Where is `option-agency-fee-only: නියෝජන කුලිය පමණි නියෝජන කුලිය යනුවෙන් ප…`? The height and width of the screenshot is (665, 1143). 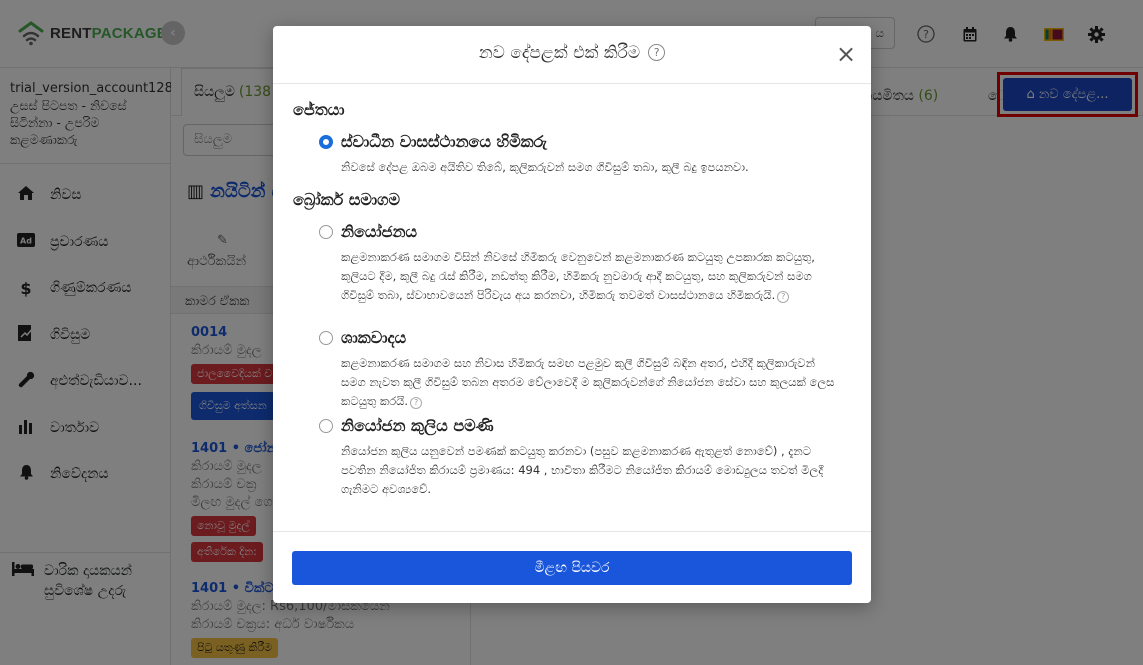 option-agency-fee-only: නියෝජන කුලිය පමණි නියෝජන කුලිය යනුවෙන් ප… is located at coordinates (580, 457).